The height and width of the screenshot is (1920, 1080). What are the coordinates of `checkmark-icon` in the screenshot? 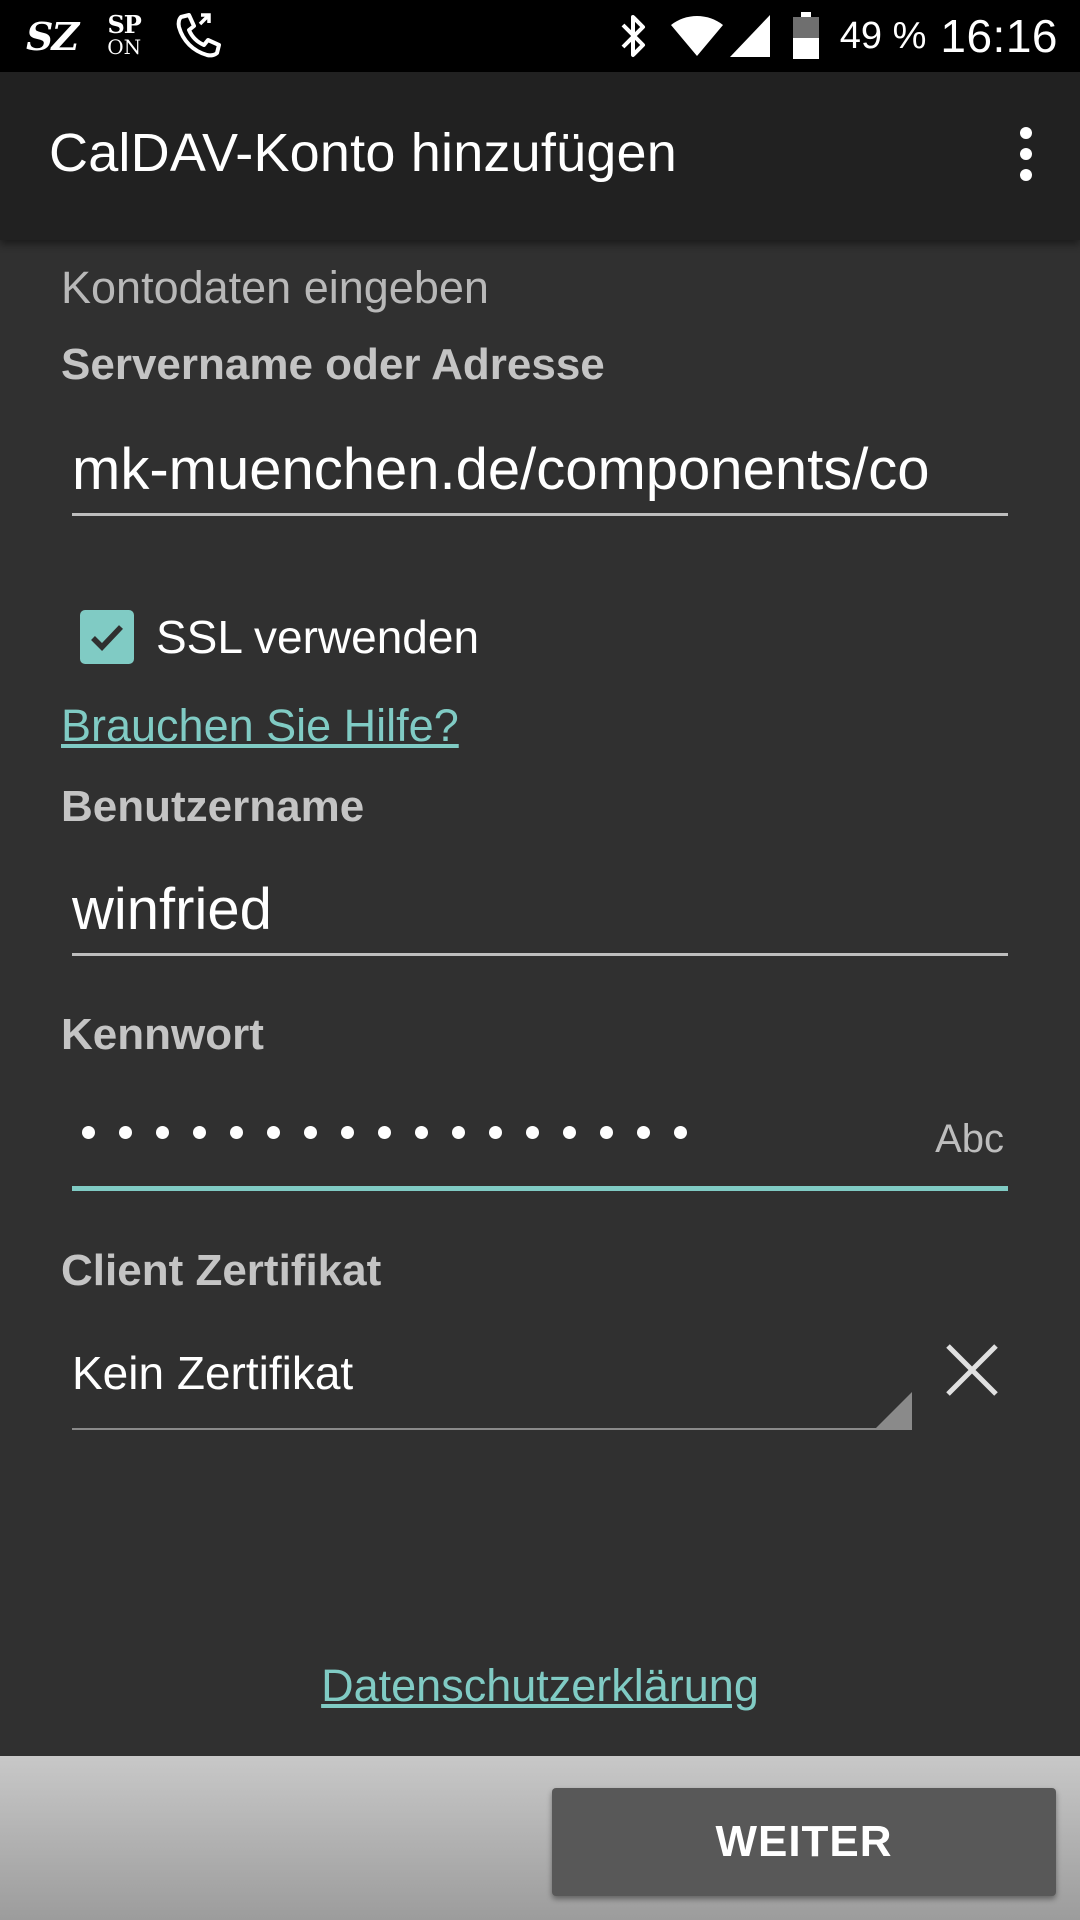 It's located at (107, 638).